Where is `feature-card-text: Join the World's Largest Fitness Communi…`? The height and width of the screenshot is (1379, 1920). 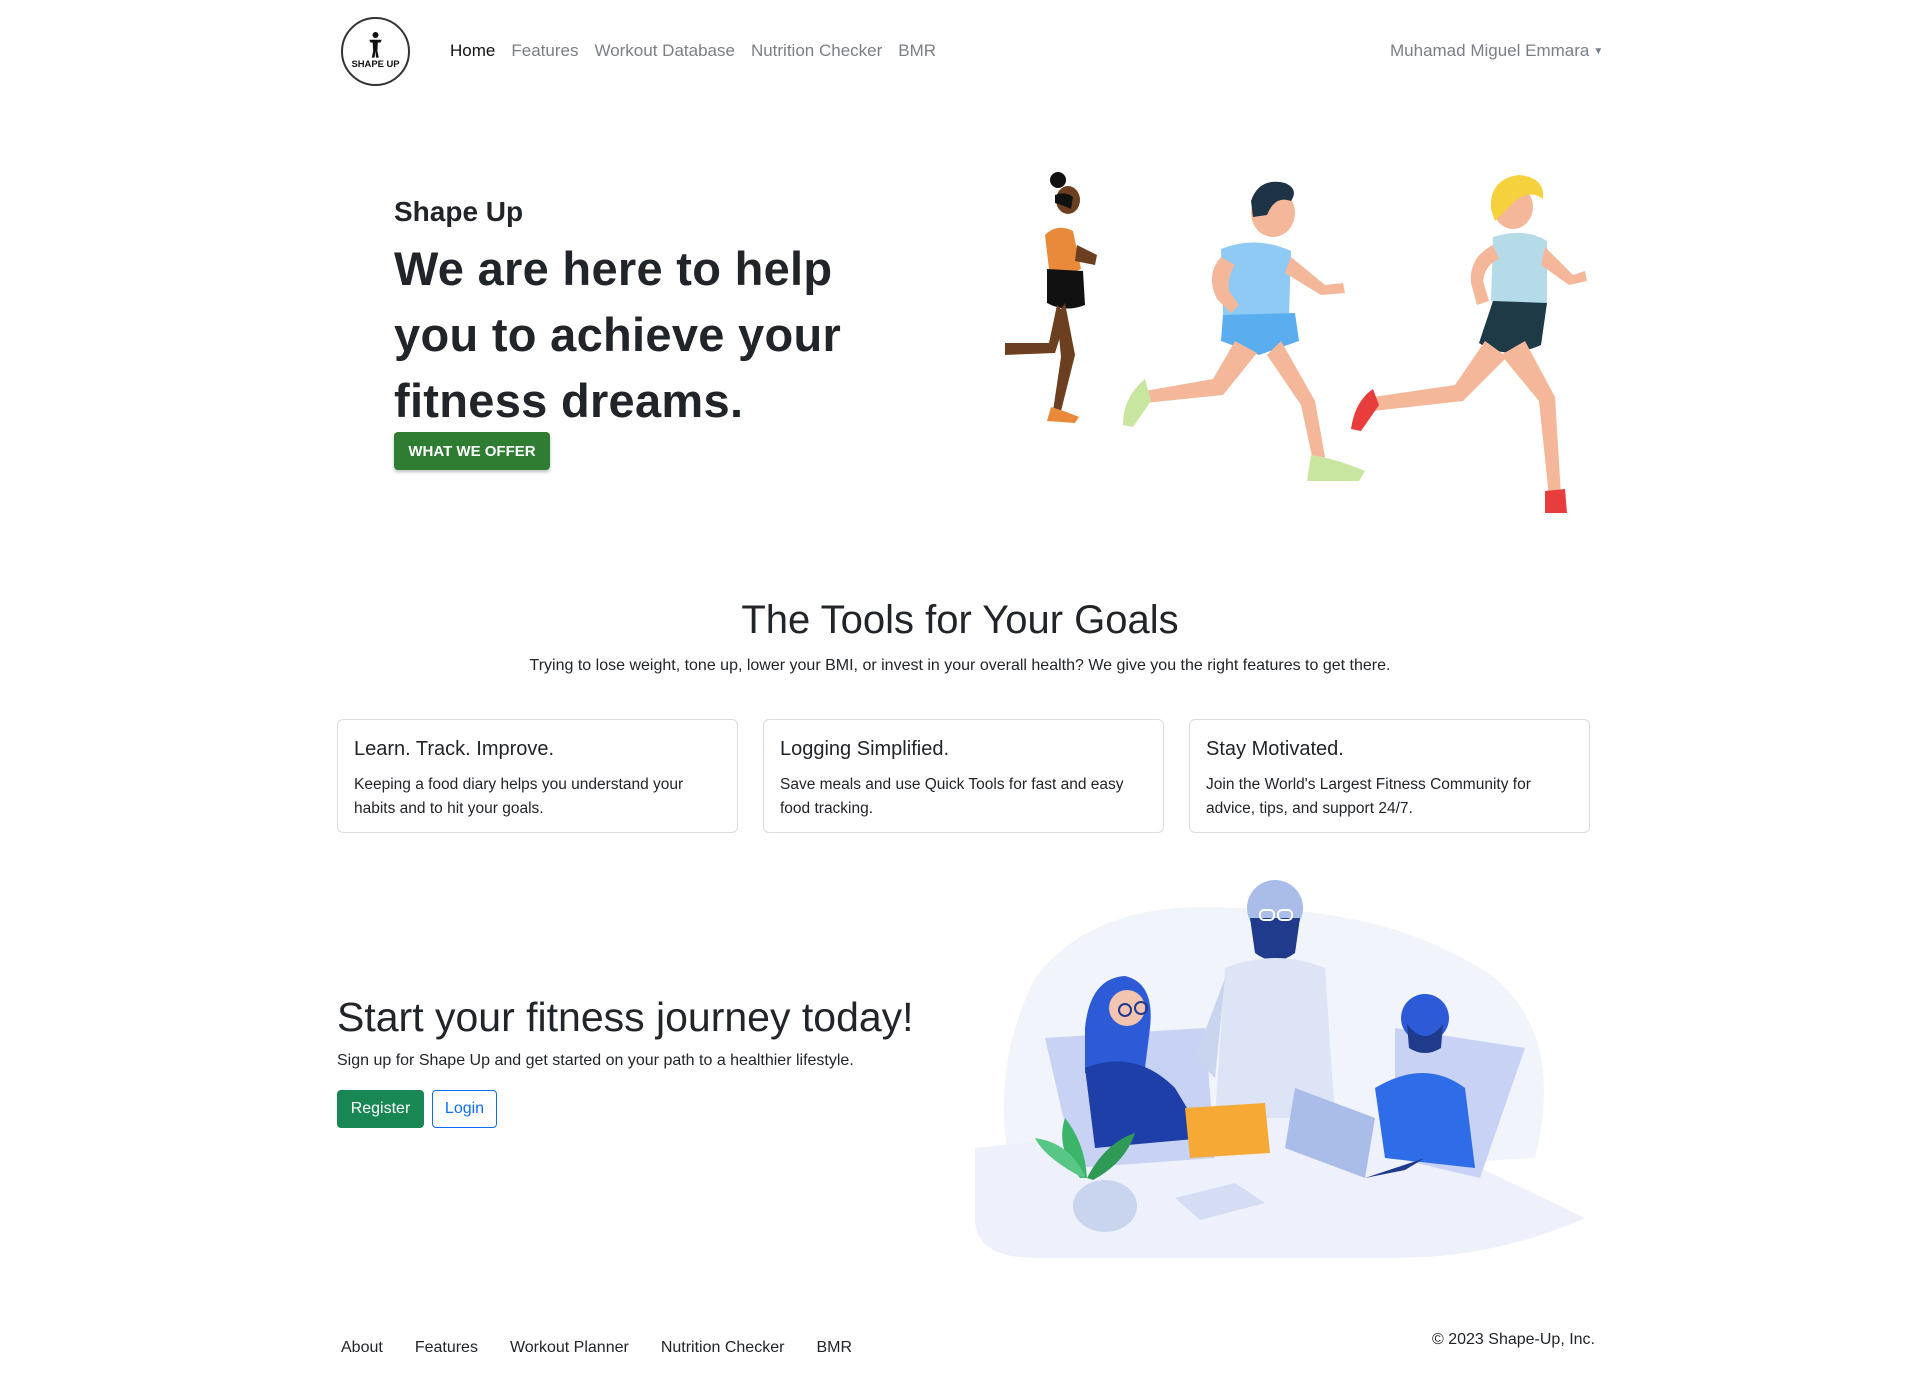 feature-card-text: Join the World's Largest Fitness Communi… is located at coordinates (1368, 796).